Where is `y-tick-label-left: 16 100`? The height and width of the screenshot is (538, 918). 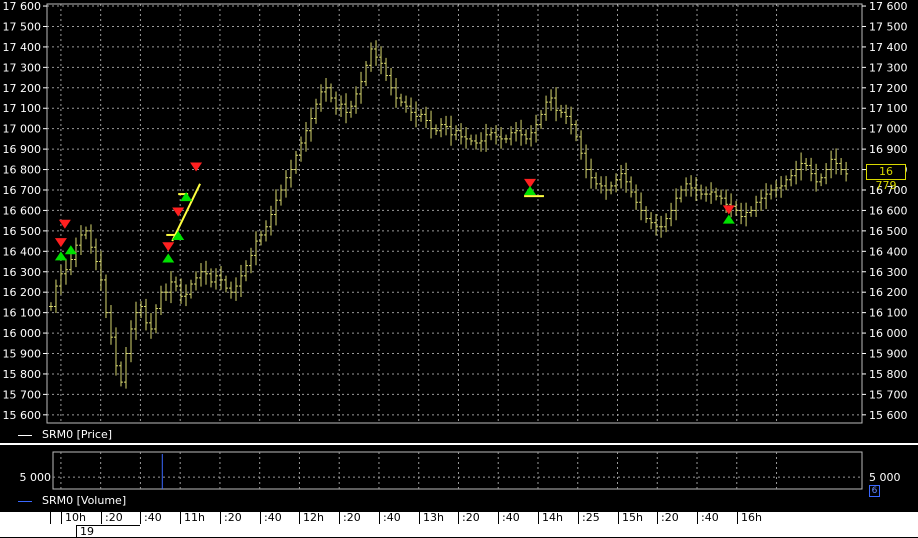 y-tick-label-left: 16 100 is located at coordinates (22, 313).